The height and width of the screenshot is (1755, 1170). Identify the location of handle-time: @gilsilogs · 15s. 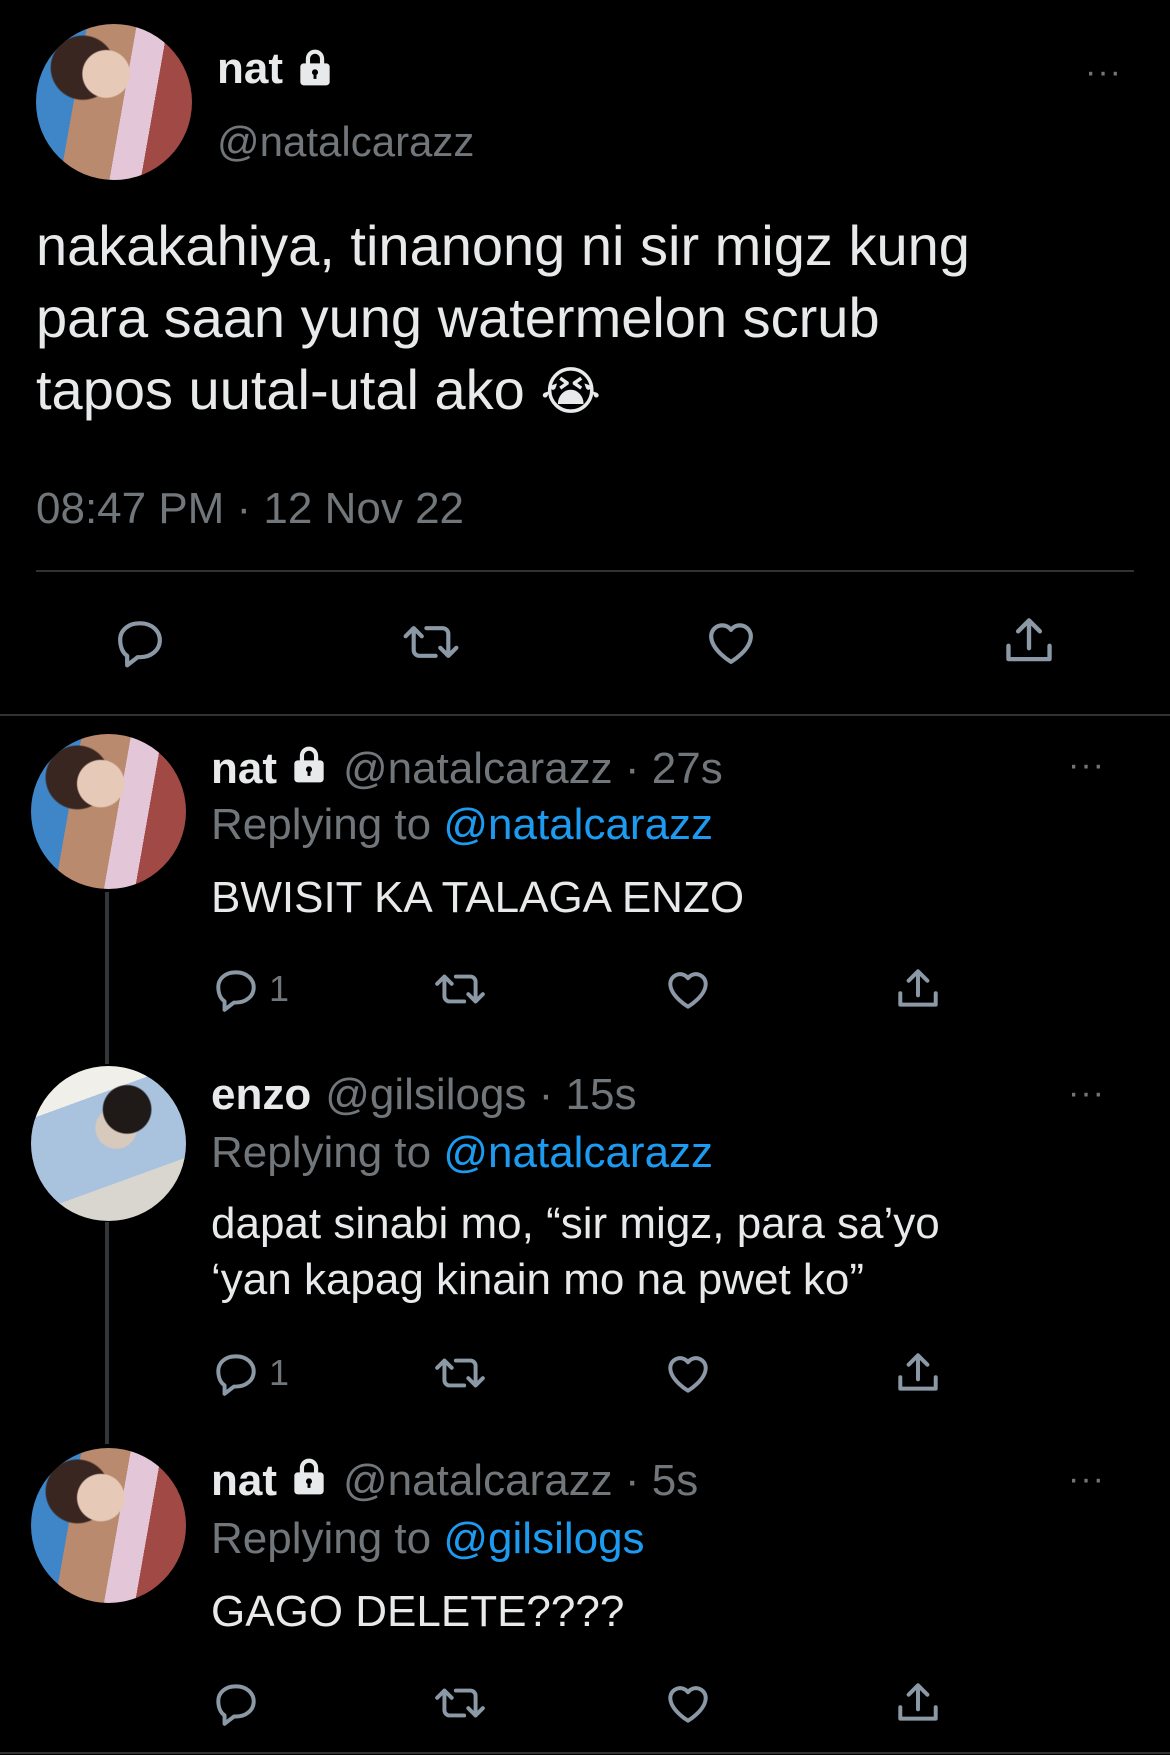
(480, 1095).